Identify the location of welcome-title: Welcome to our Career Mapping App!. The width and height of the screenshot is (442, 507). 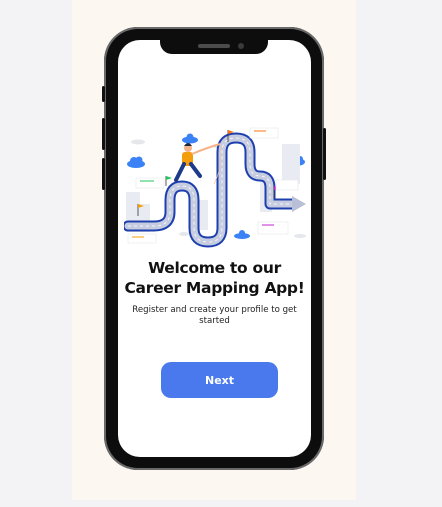
(214, 278).